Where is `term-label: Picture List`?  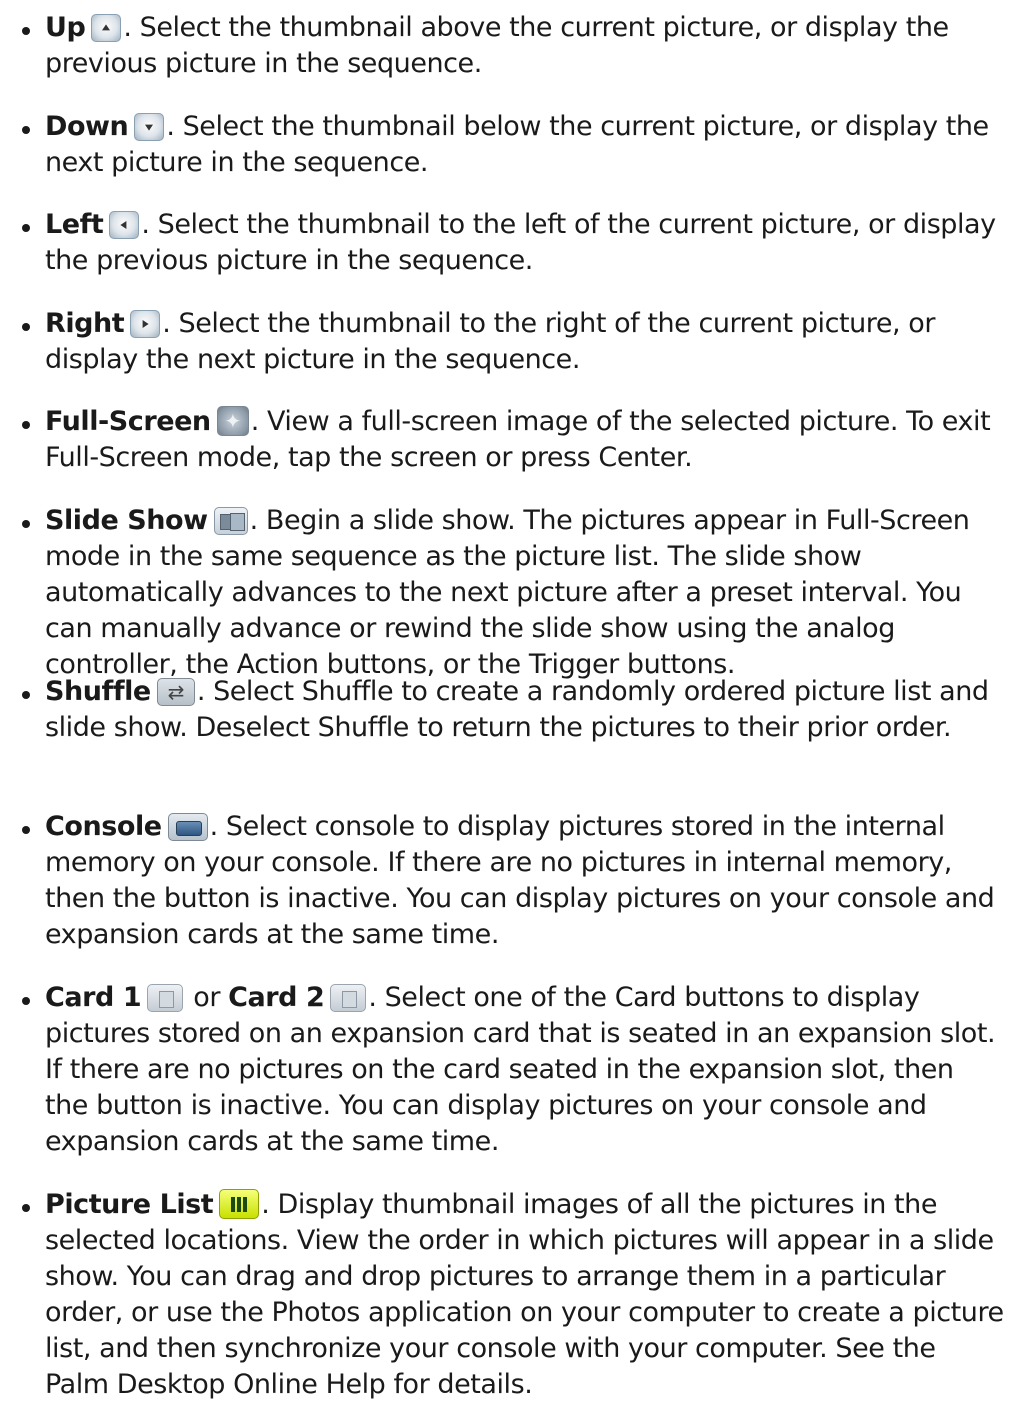 term-label: Picture List is located at coordinates (129, 1204).